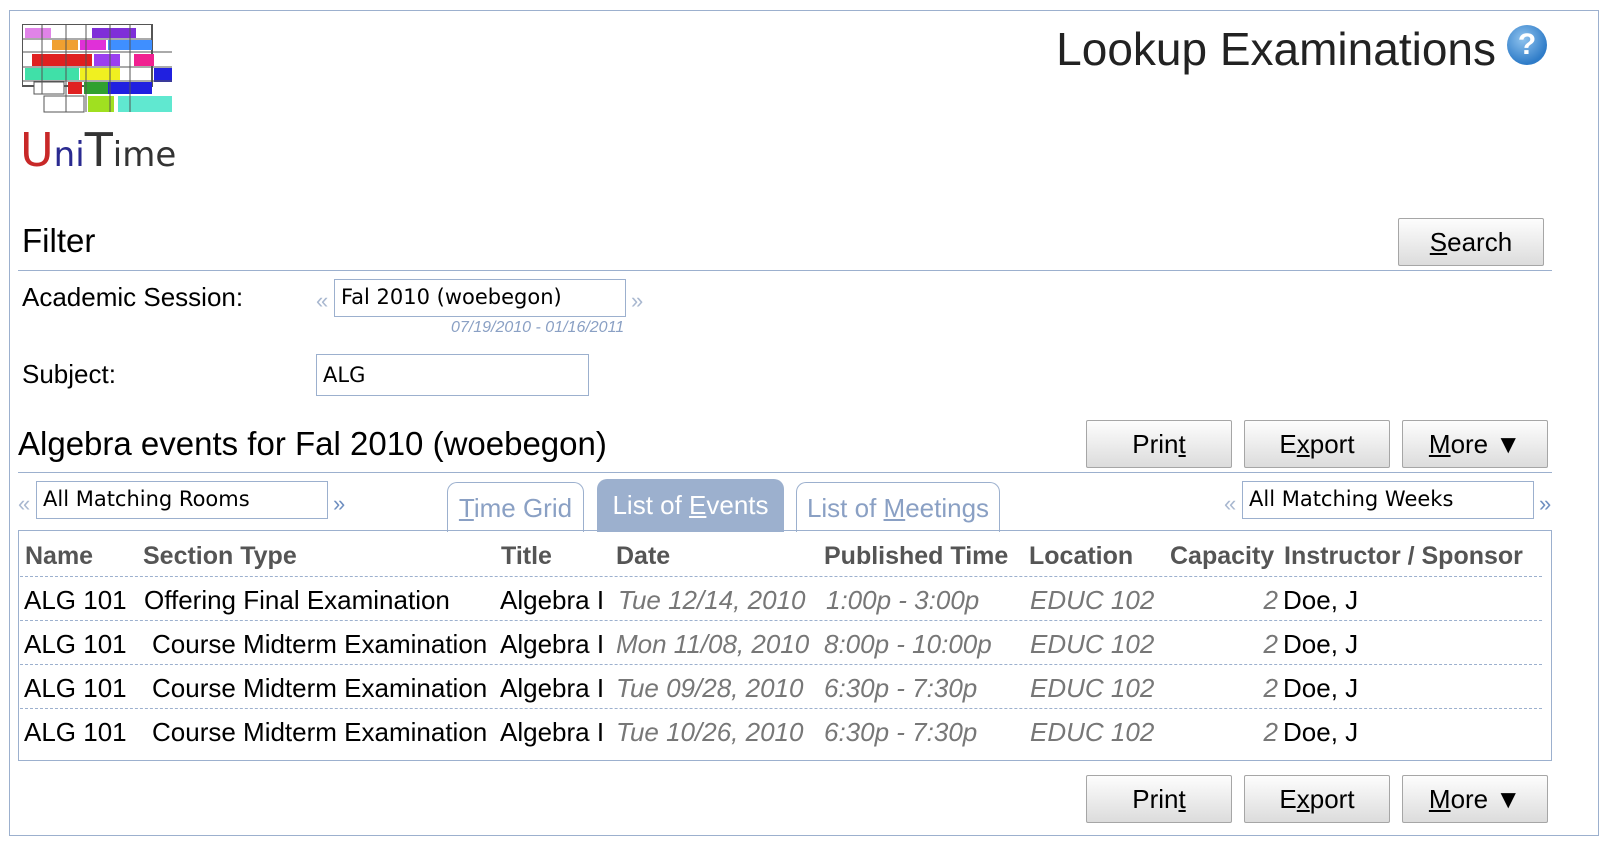  What do you see at coordinates (785, 472) in the screenshot?
I see `results-divider` at bounding box center [785, 472].